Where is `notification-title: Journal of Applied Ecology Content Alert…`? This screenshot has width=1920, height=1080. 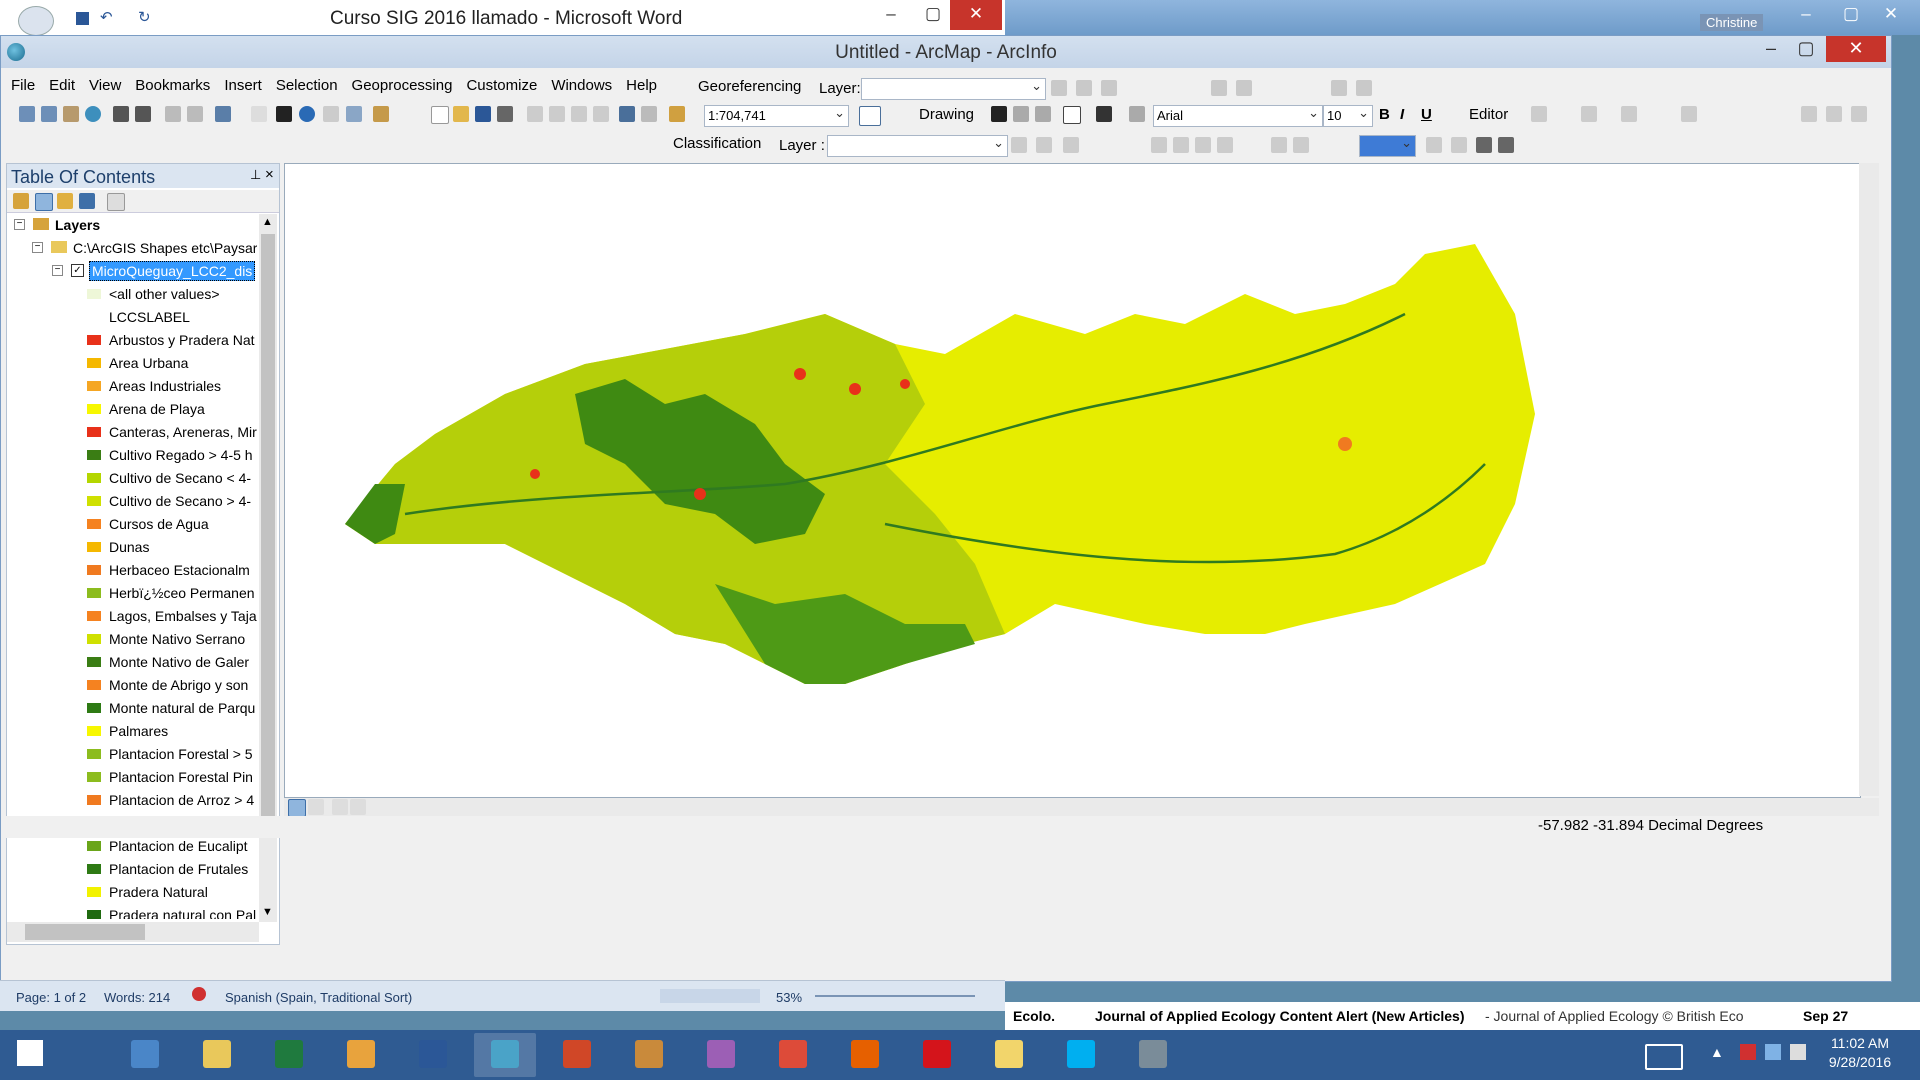 notification-title: Journal of Applied Ecology Content Alert… is located at coordinates (1279, 1016).